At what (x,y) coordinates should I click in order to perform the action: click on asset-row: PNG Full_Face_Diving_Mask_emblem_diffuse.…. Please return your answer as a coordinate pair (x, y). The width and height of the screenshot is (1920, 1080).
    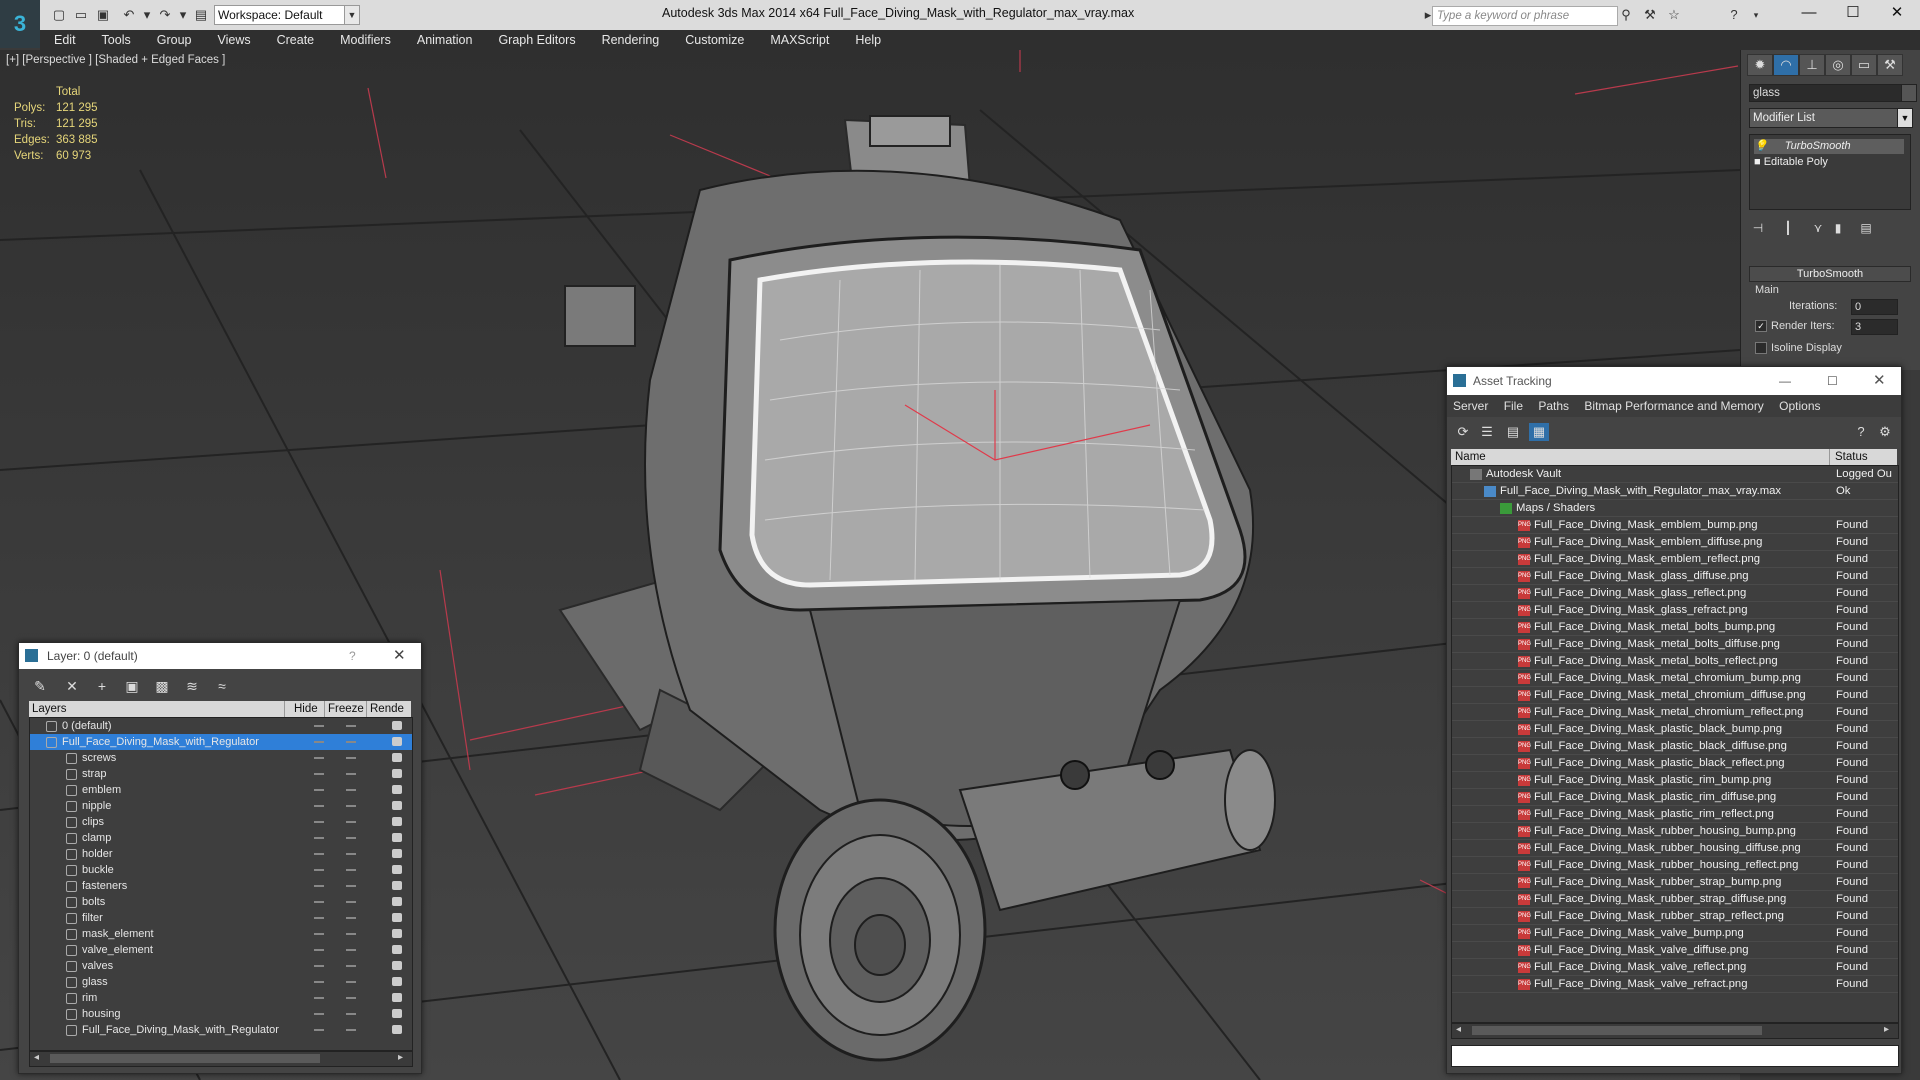
    Looking at the image, I should click on (1675, 542).